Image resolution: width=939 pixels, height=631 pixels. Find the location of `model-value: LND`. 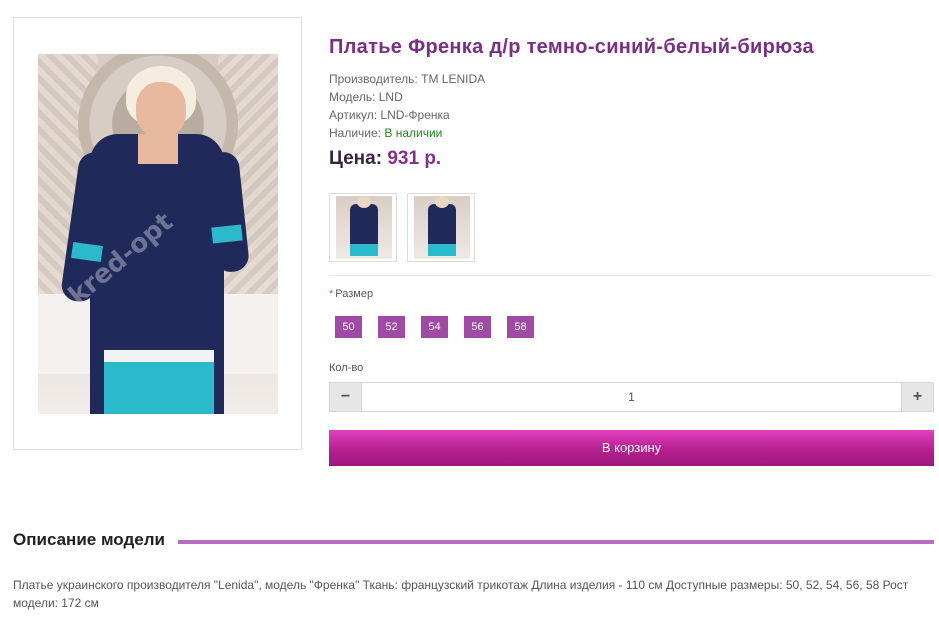

model-value: LND is located at coordinates (390, 97).